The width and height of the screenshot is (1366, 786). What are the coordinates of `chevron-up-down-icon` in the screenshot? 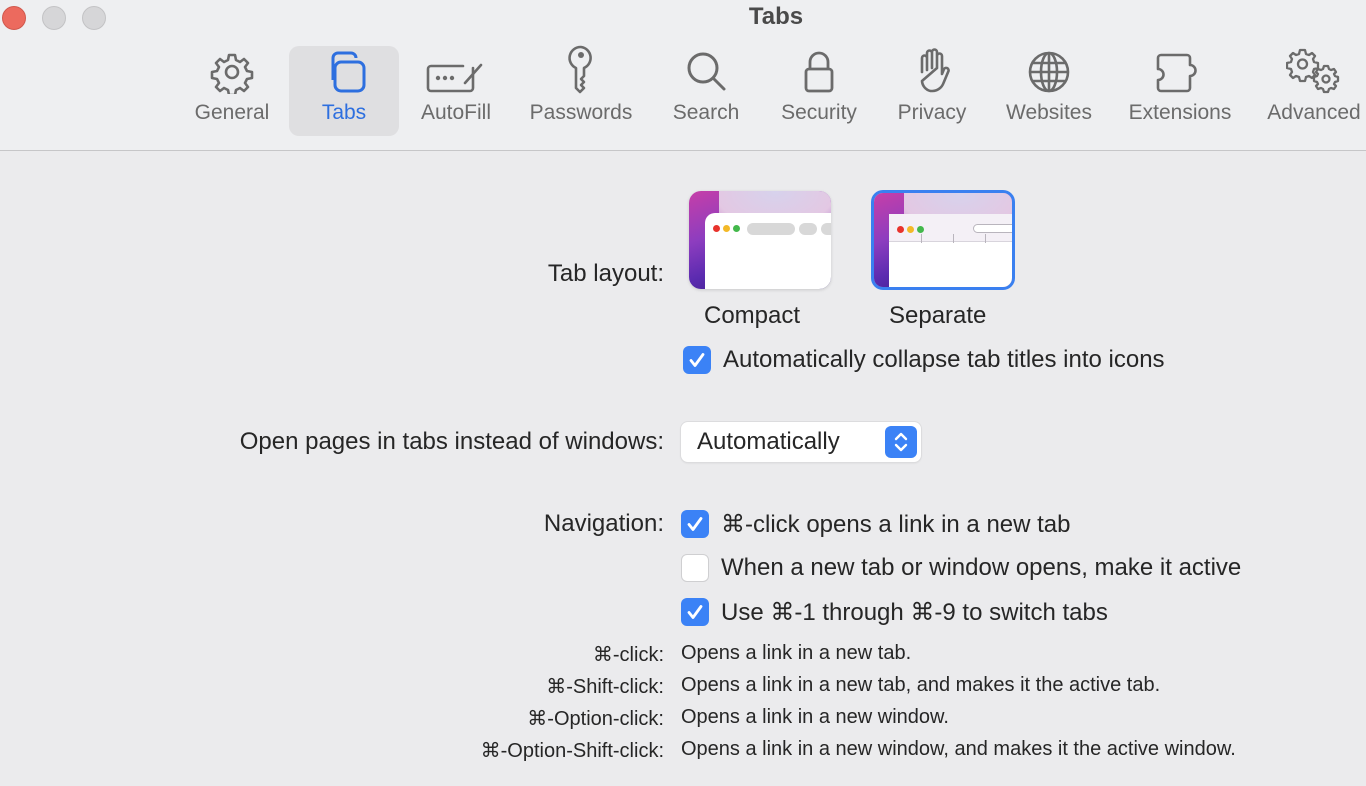 It's located at (901, 442).